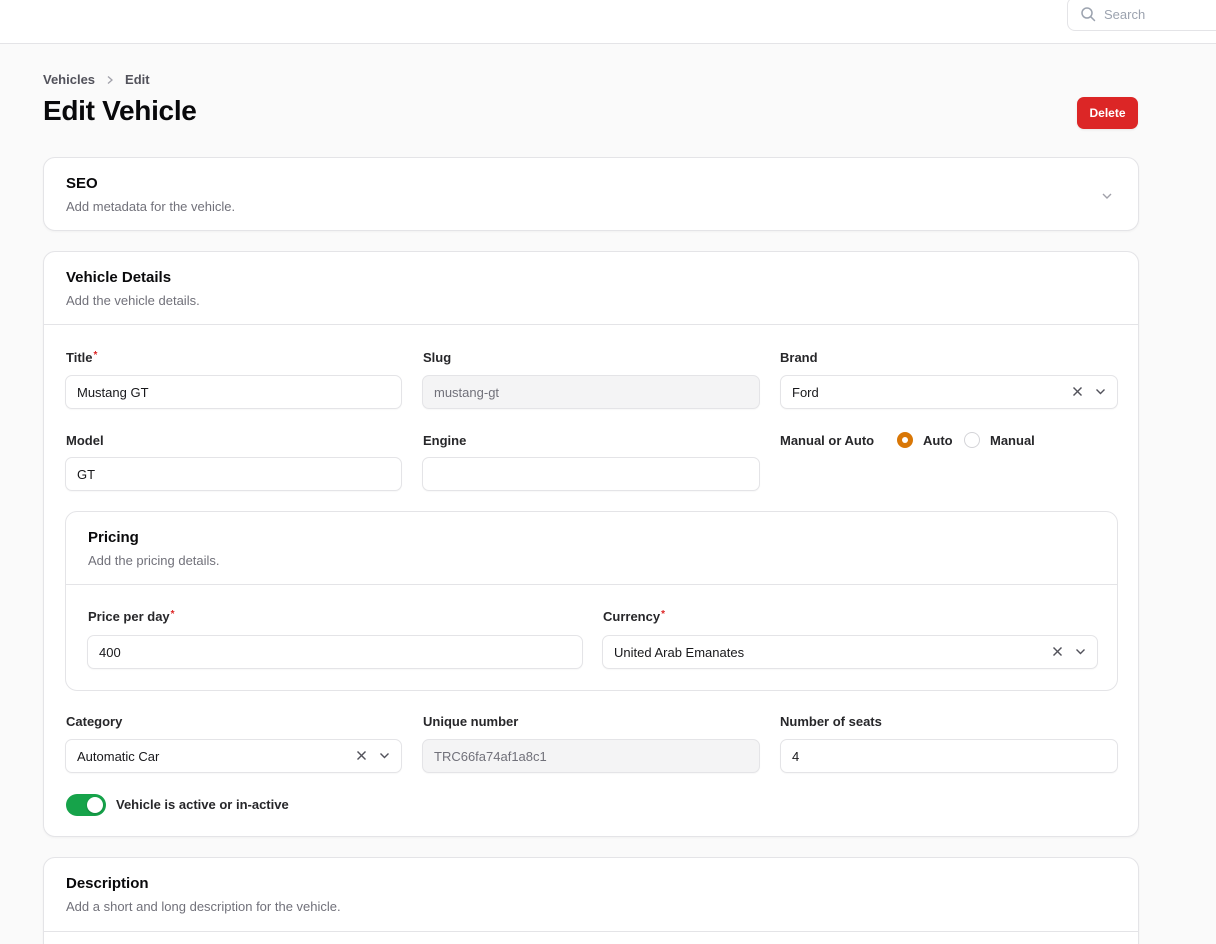  I want to click on unique-number-label: Unique number, so click(471, 721).